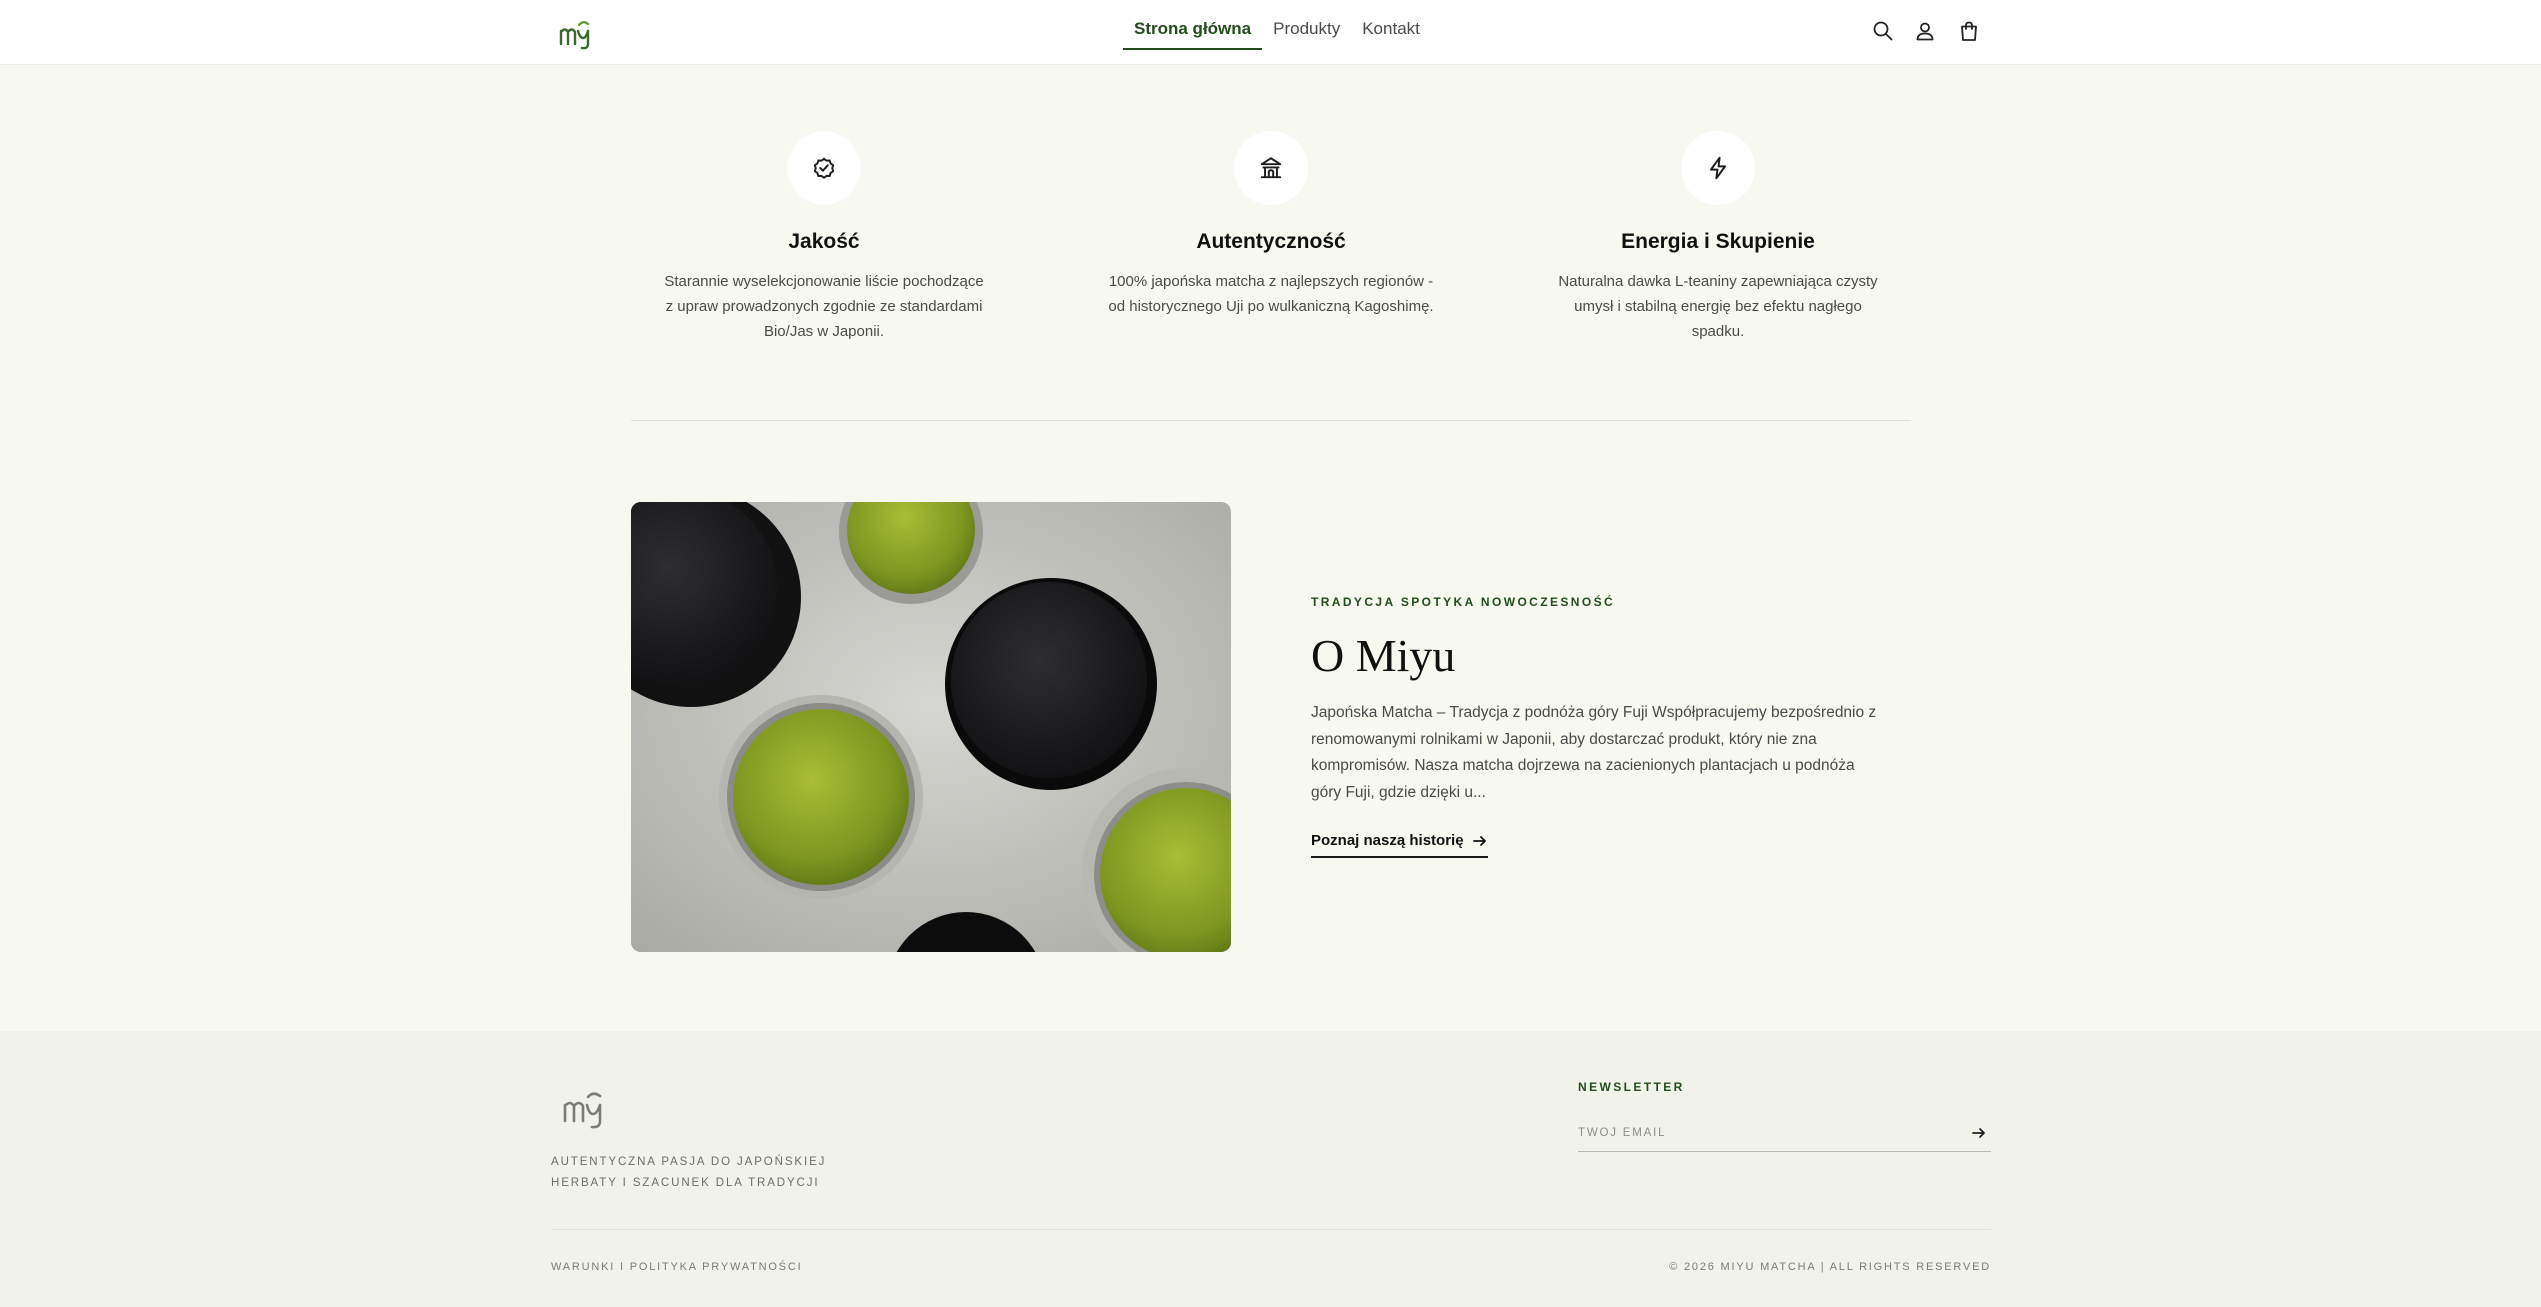 The width and height of the screenshot is (2541, 1307). I want to click on about-title: O Miyu, so click(1383, 655).